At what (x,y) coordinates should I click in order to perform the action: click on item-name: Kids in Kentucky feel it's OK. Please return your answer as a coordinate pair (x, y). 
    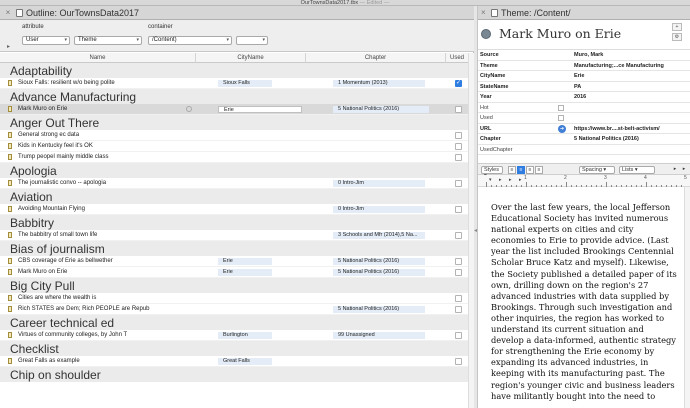
    Looking at the image, I should click on (55, 146).